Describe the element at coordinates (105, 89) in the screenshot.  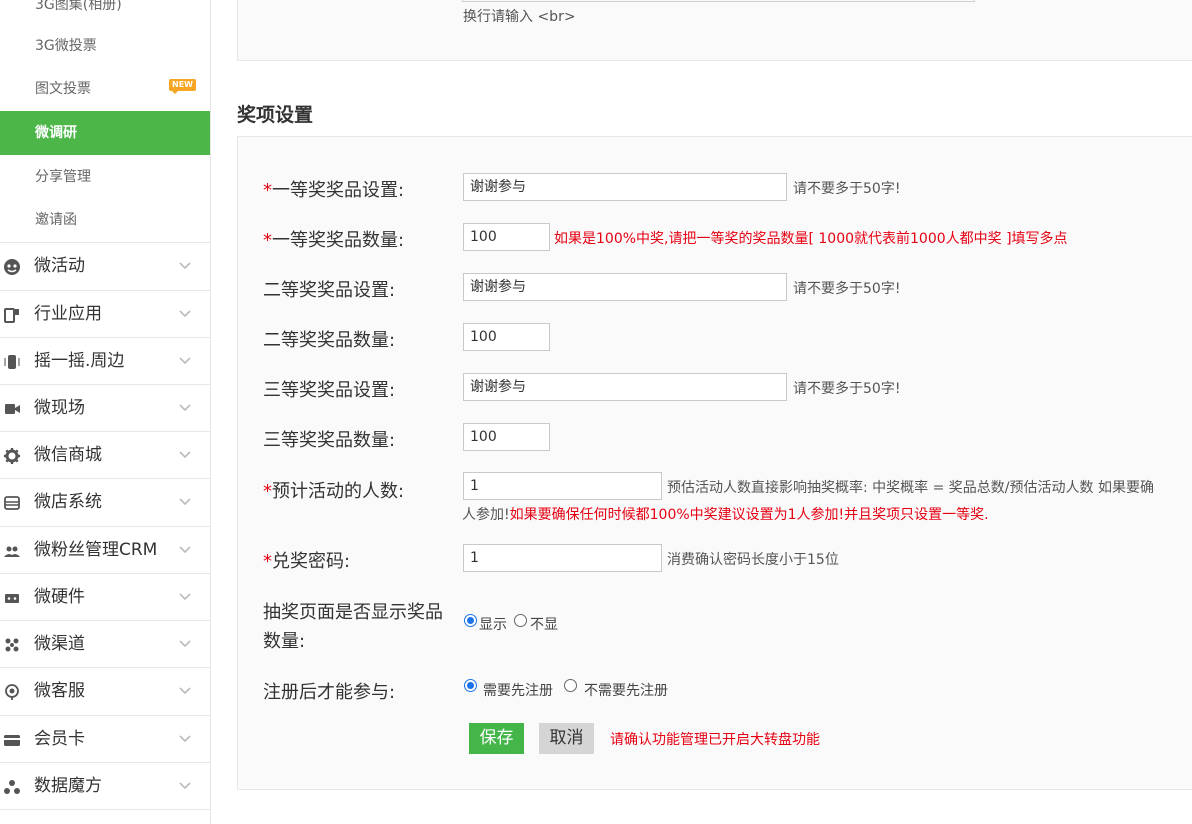
I see `sidebar-item-image-vote: 图文投票 NEW` at that location.